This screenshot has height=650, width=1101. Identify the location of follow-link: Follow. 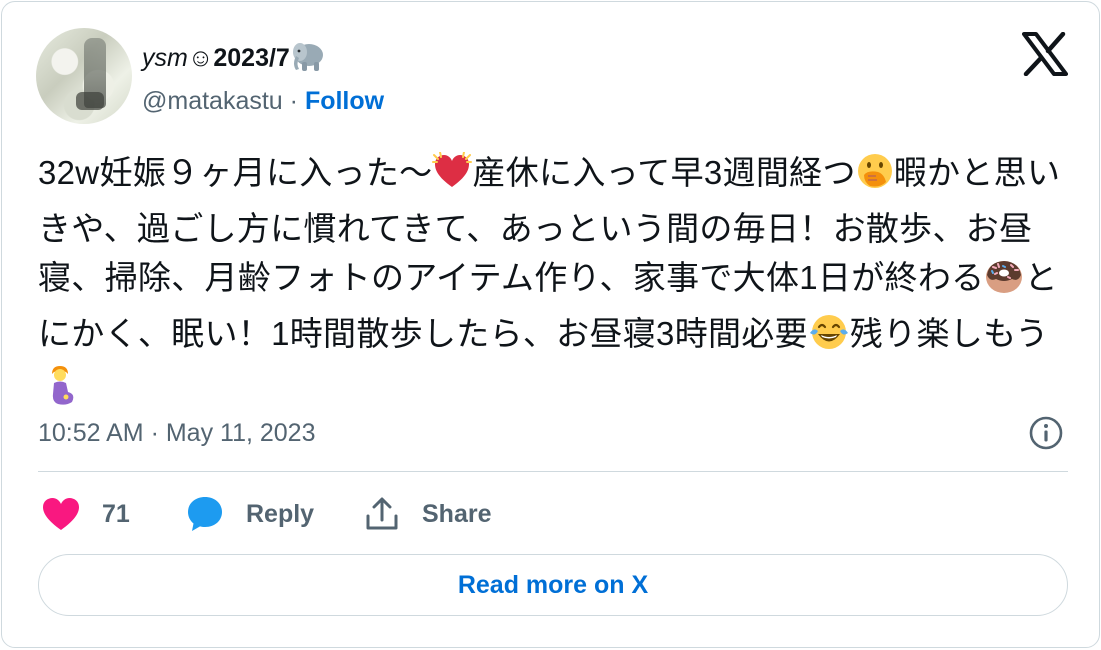
(344, 101).